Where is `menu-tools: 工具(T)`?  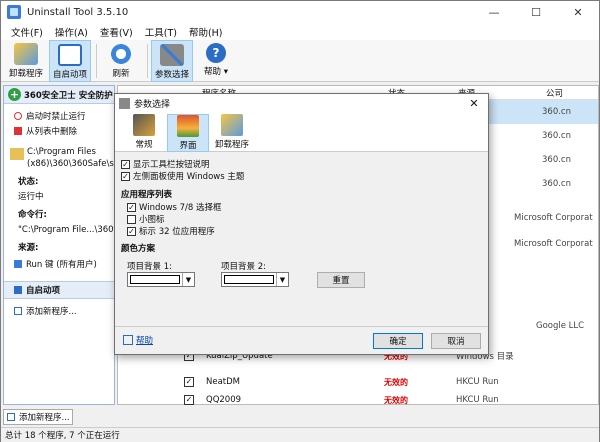 menu-tools: 工具(T) is located at coordinates (161, 32).